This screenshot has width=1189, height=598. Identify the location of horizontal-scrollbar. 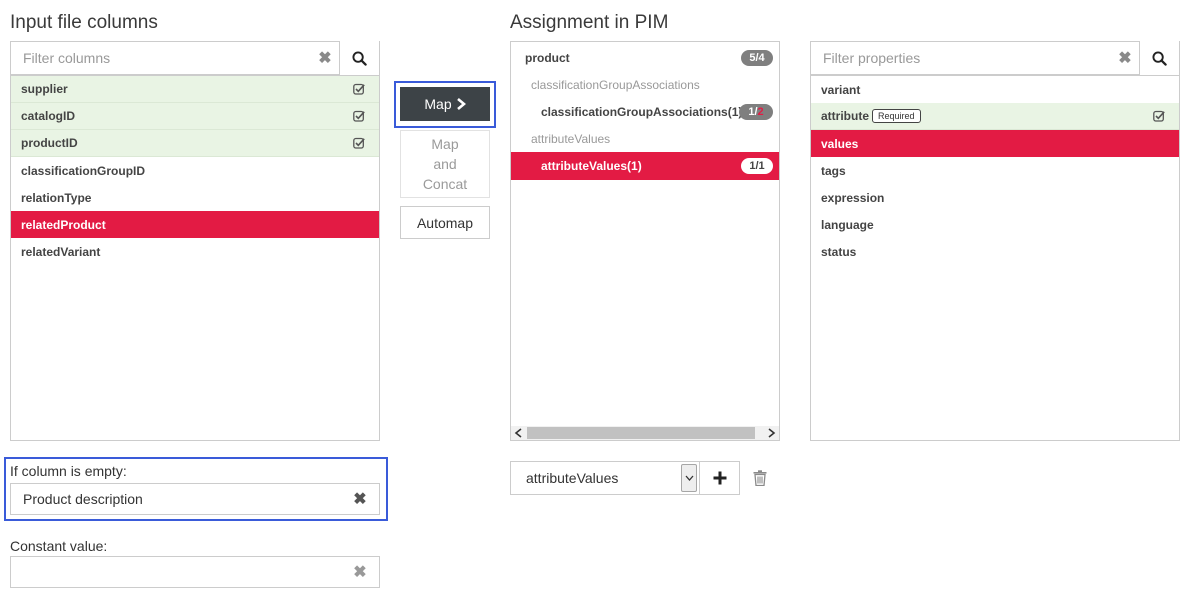
(645, 433).